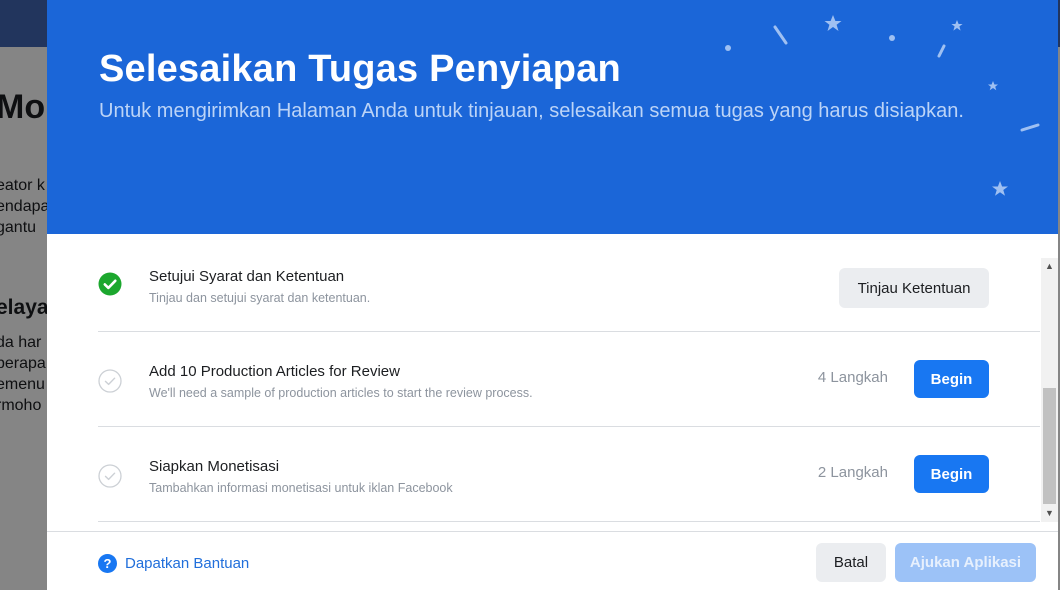 The image size is (1060, 590). What do you see at coordinates (107, 563) in the screenshot?
I see `question-circle-icon: ?` at bounding box center [107, 563].